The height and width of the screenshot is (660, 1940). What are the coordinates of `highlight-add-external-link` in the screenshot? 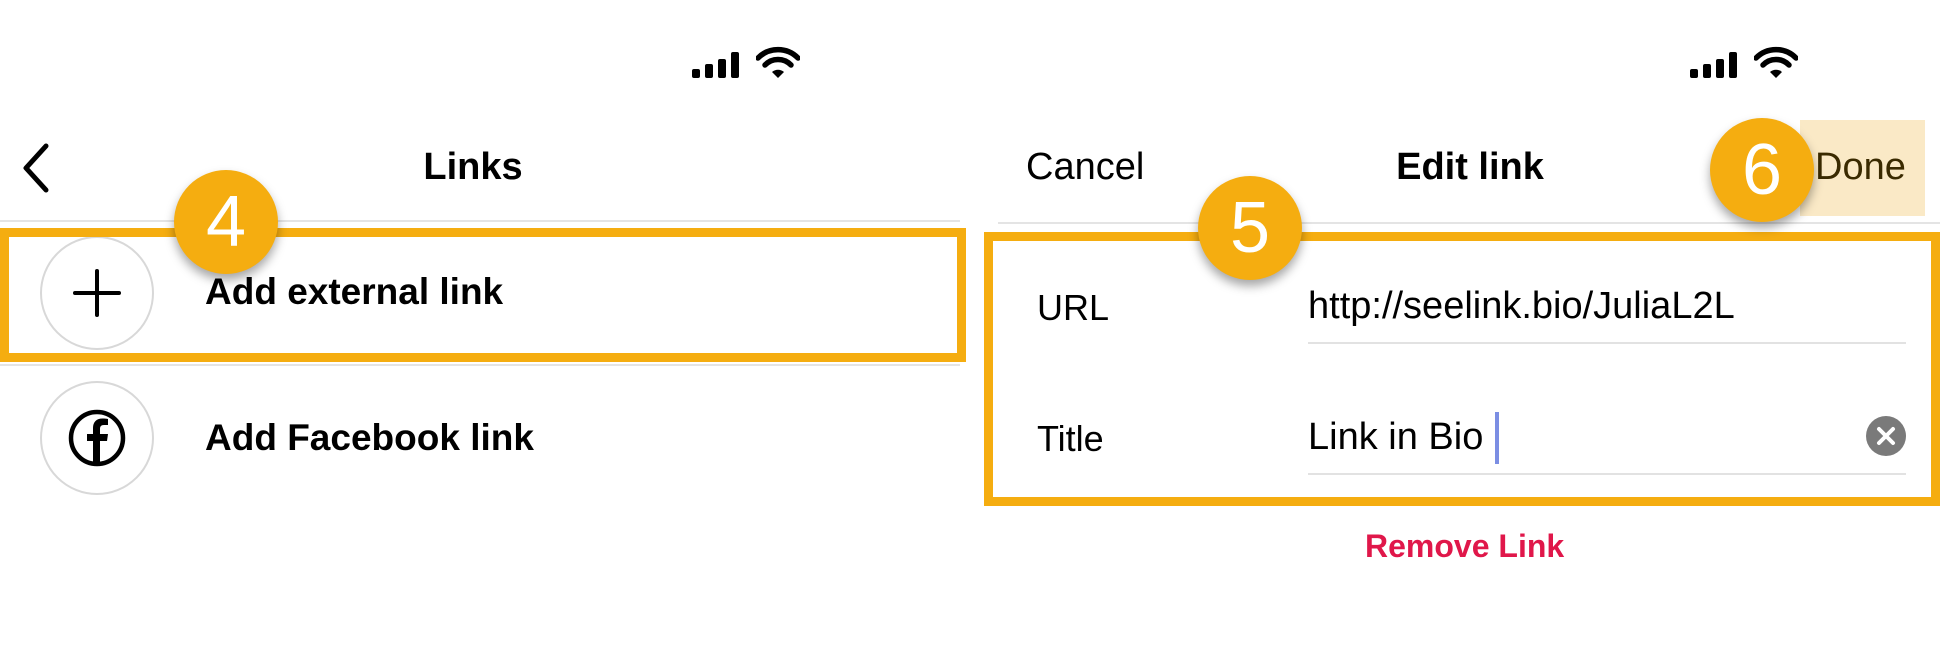 It's located at (483, 295).